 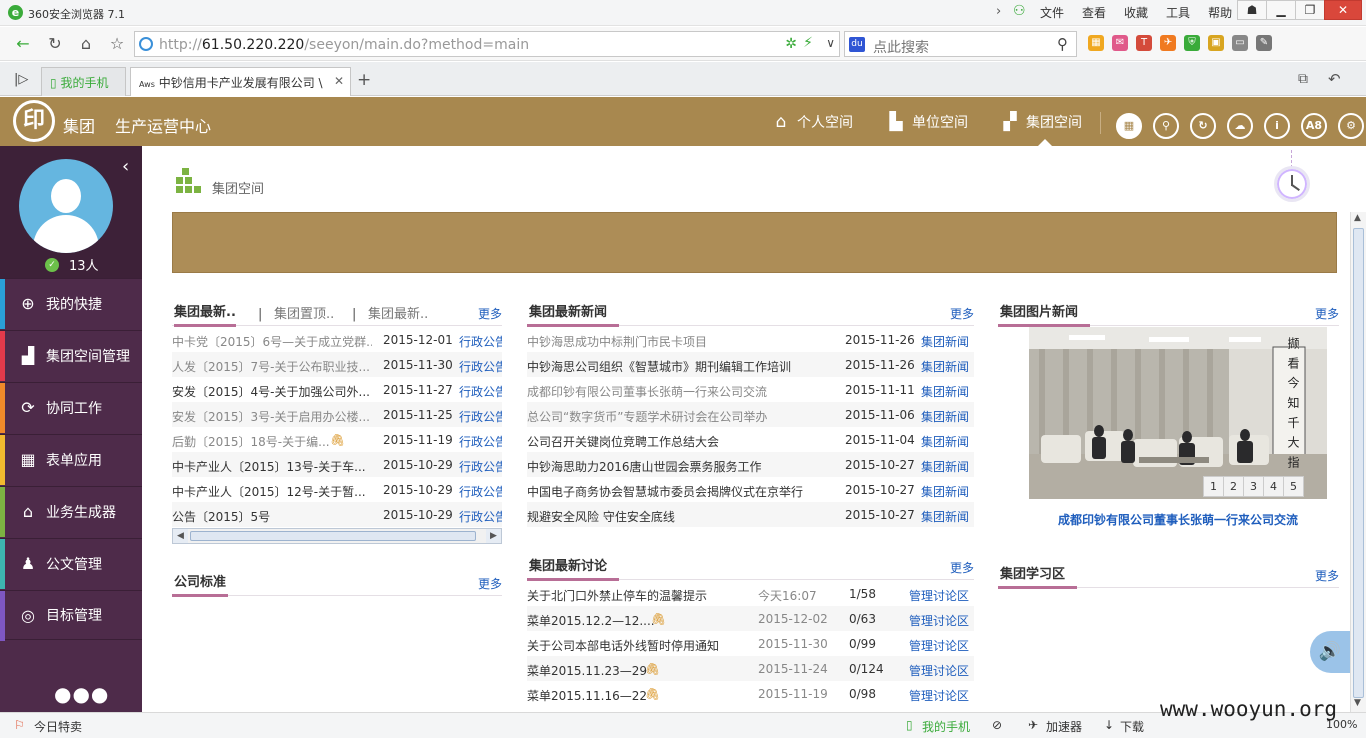 I want to click on news-title: 规避安全风险 守住安全底线, so click(x=682, y=516).